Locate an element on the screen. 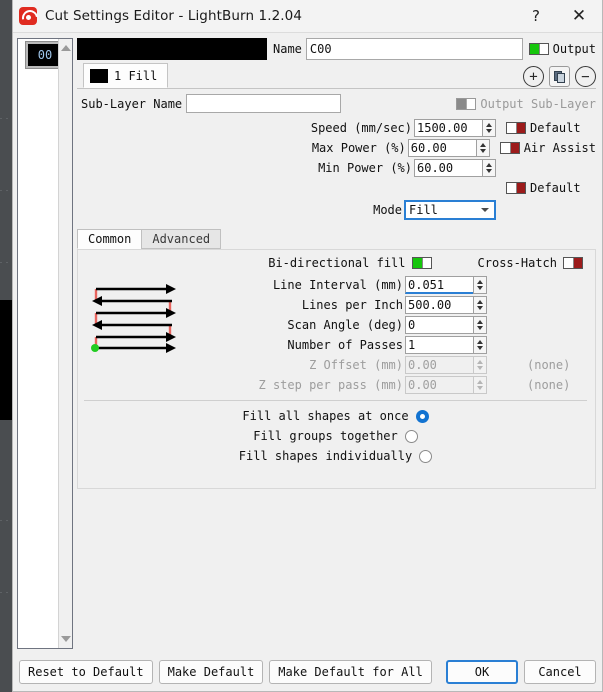 This screenshot has width=603, height=692. bidirectional-fill-toggle is located at coordinates (421, 263).